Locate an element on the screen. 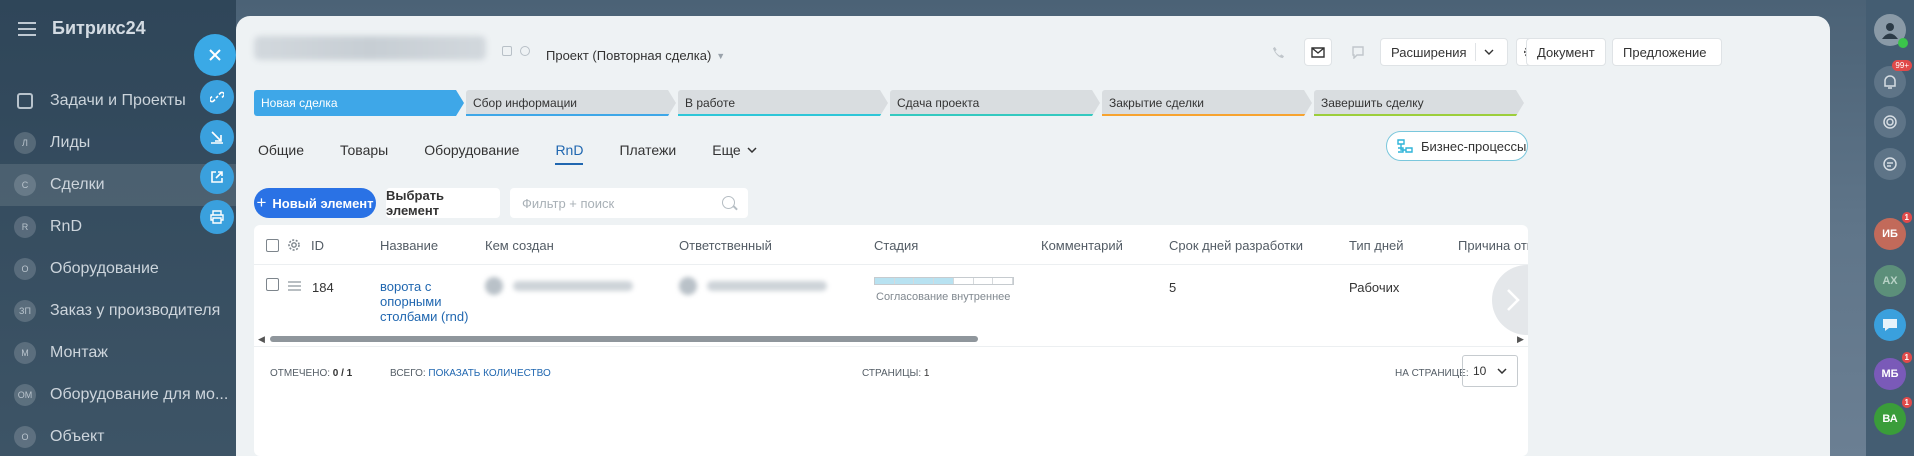  chat-group-icon is located at coordinates (1890, 325).